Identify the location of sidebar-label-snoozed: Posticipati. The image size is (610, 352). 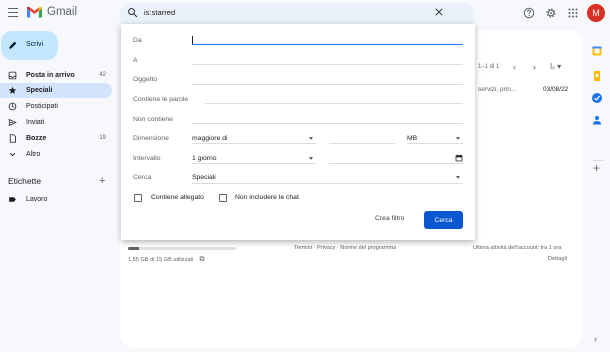
(42, 106).